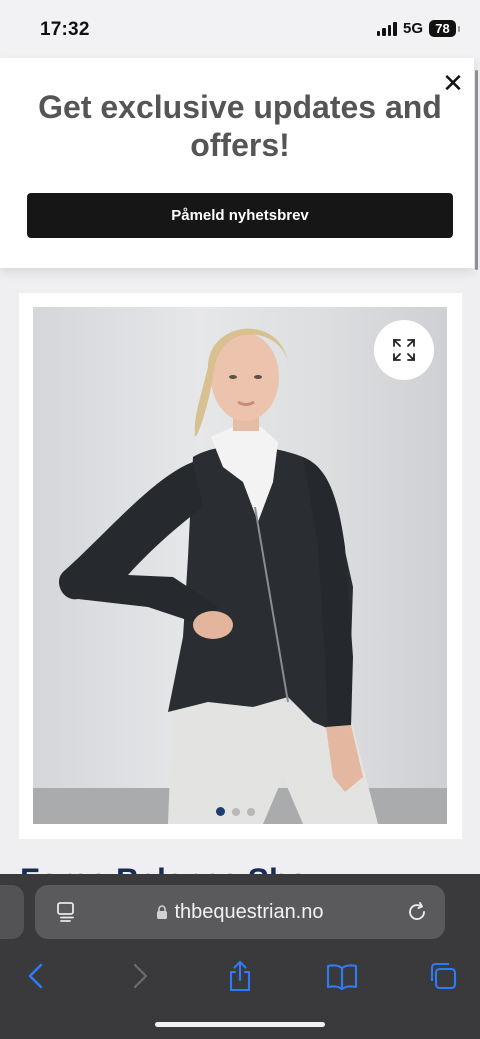 This screenshot has height=1039, width=480. I want to click on promo-title: Get exclusive updates and offers!, so click(240, 126).